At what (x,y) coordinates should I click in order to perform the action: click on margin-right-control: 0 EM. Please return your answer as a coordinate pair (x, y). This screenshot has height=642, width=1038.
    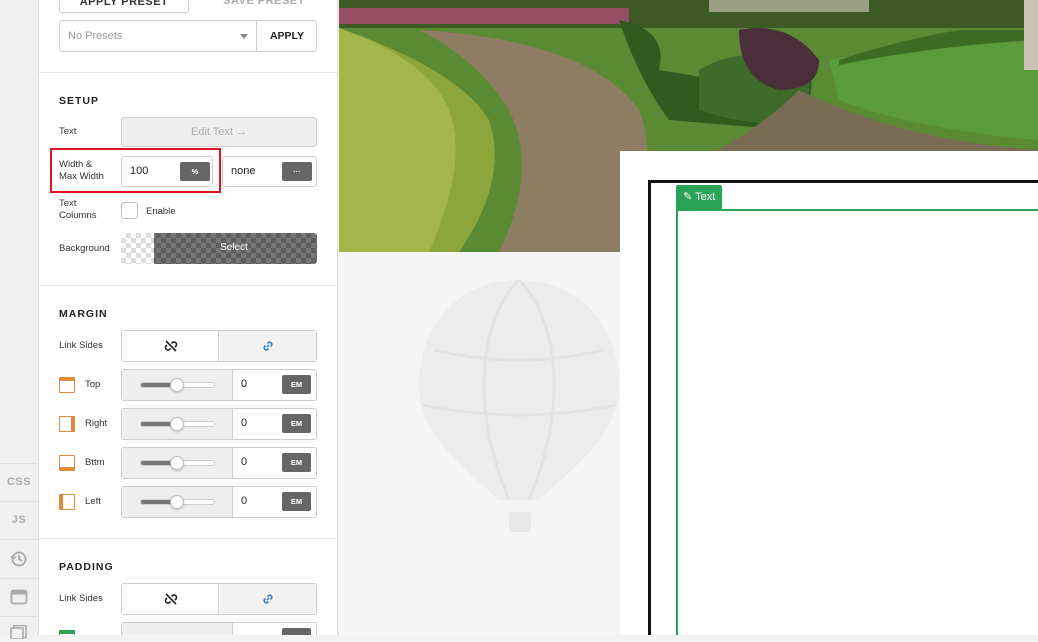
    Looking at the image, I should click on (219, 424).